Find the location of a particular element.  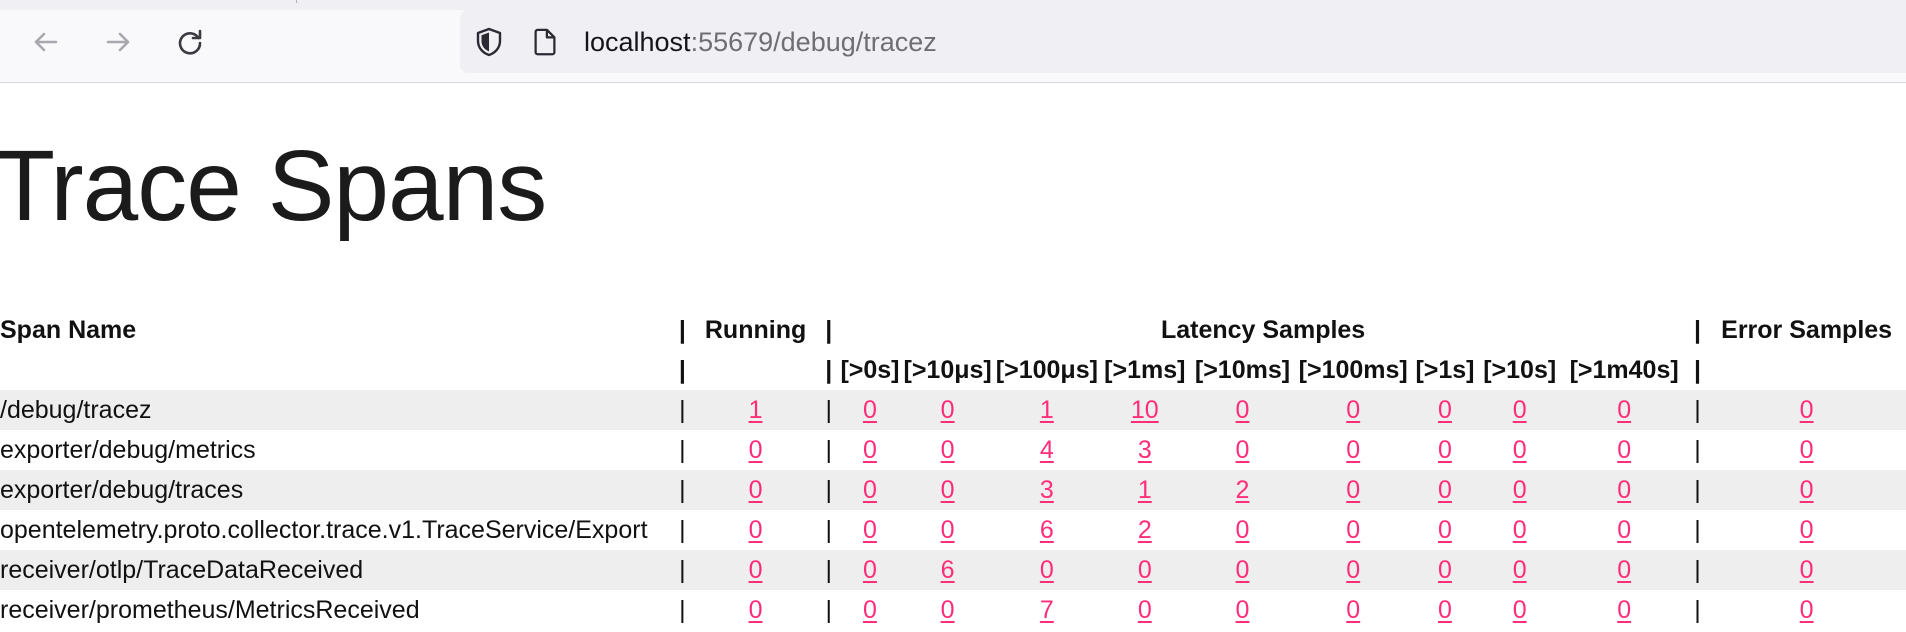

page-icon is located at coordinates (545, 42).